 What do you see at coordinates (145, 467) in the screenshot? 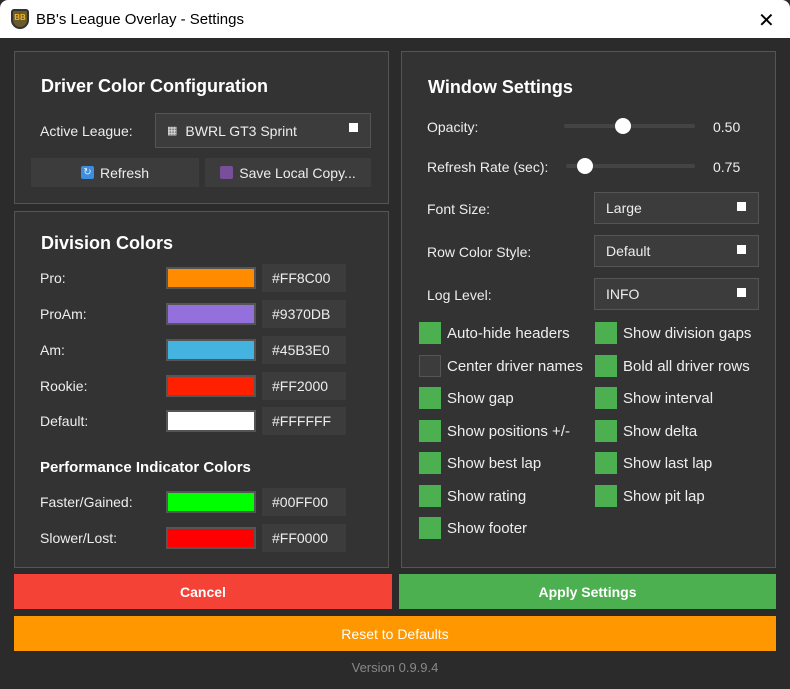
I see `performance-colors-title: Performance Indicator Colors` at bounding box center [145, 467].